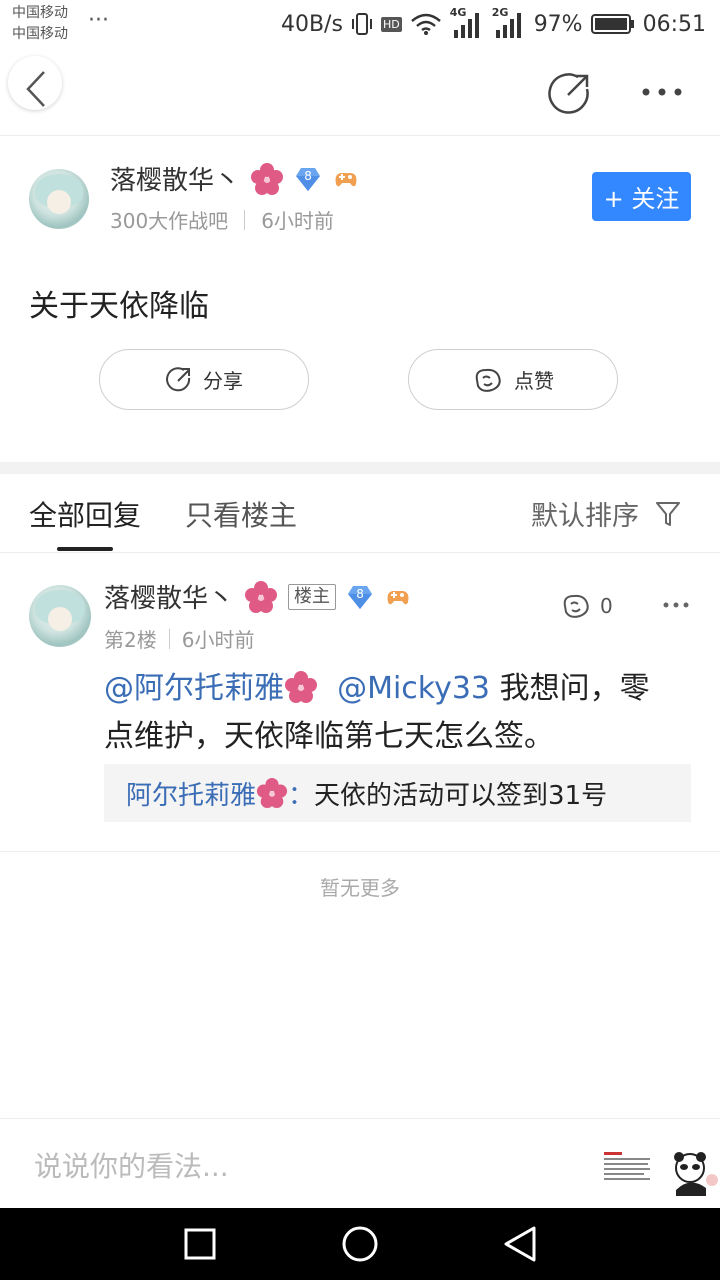 This screenshot has height=1280, width=720. Describe the element at coordinates (425, 24) in the screenshot. I see `wifi-icon` at that location.